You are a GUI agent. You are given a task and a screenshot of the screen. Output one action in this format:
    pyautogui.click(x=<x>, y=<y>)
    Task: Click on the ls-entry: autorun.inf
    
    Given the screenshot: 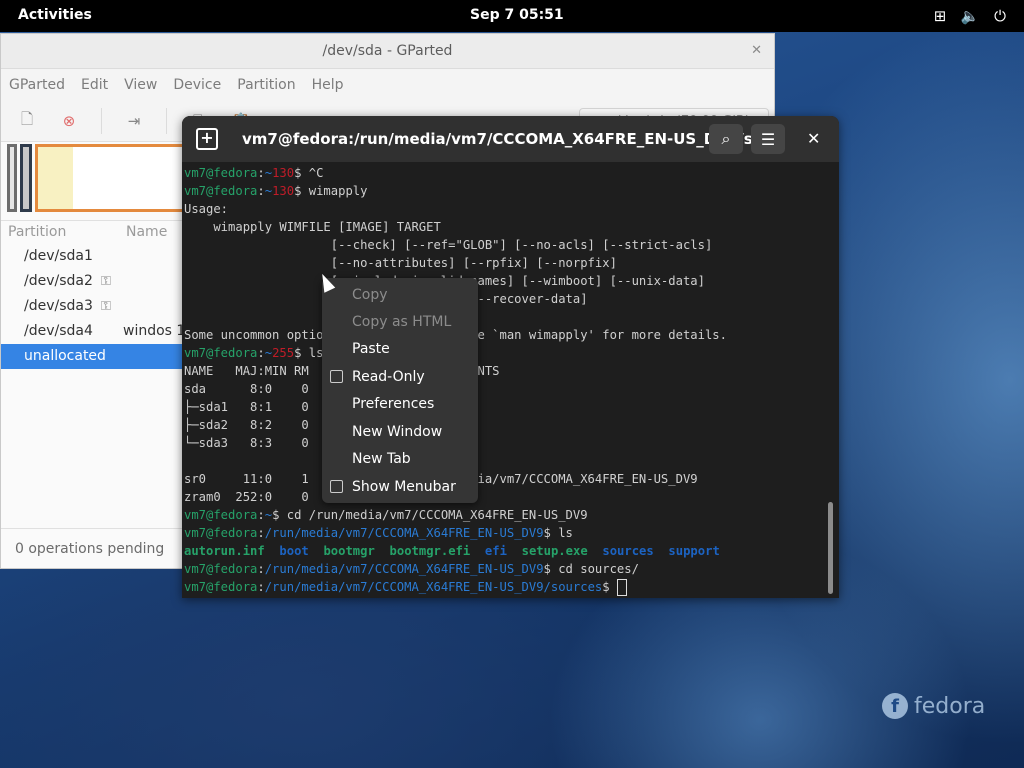 What is the action you would take?
    pyautogui.click(x=224, y=551)
    